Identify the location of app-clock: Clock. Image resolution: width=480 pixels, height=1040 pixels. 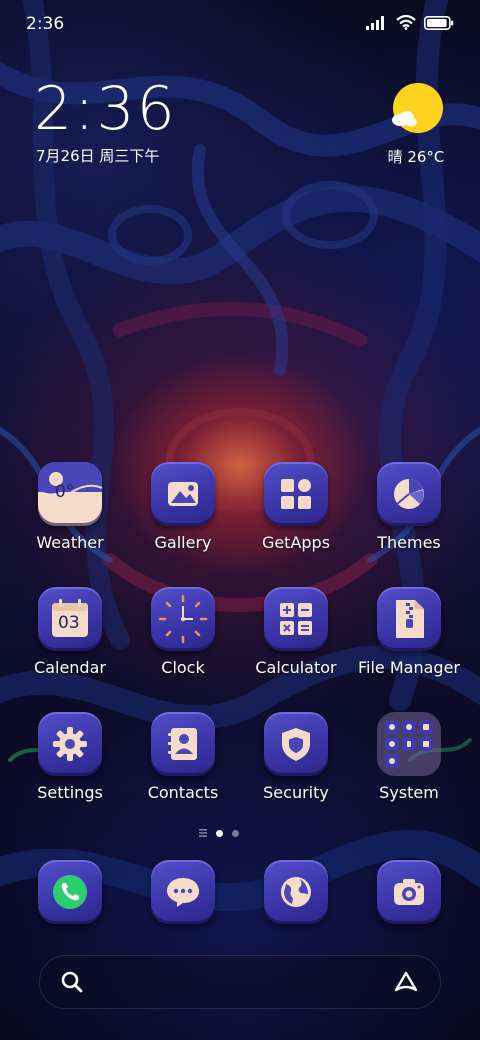
(183, 632).